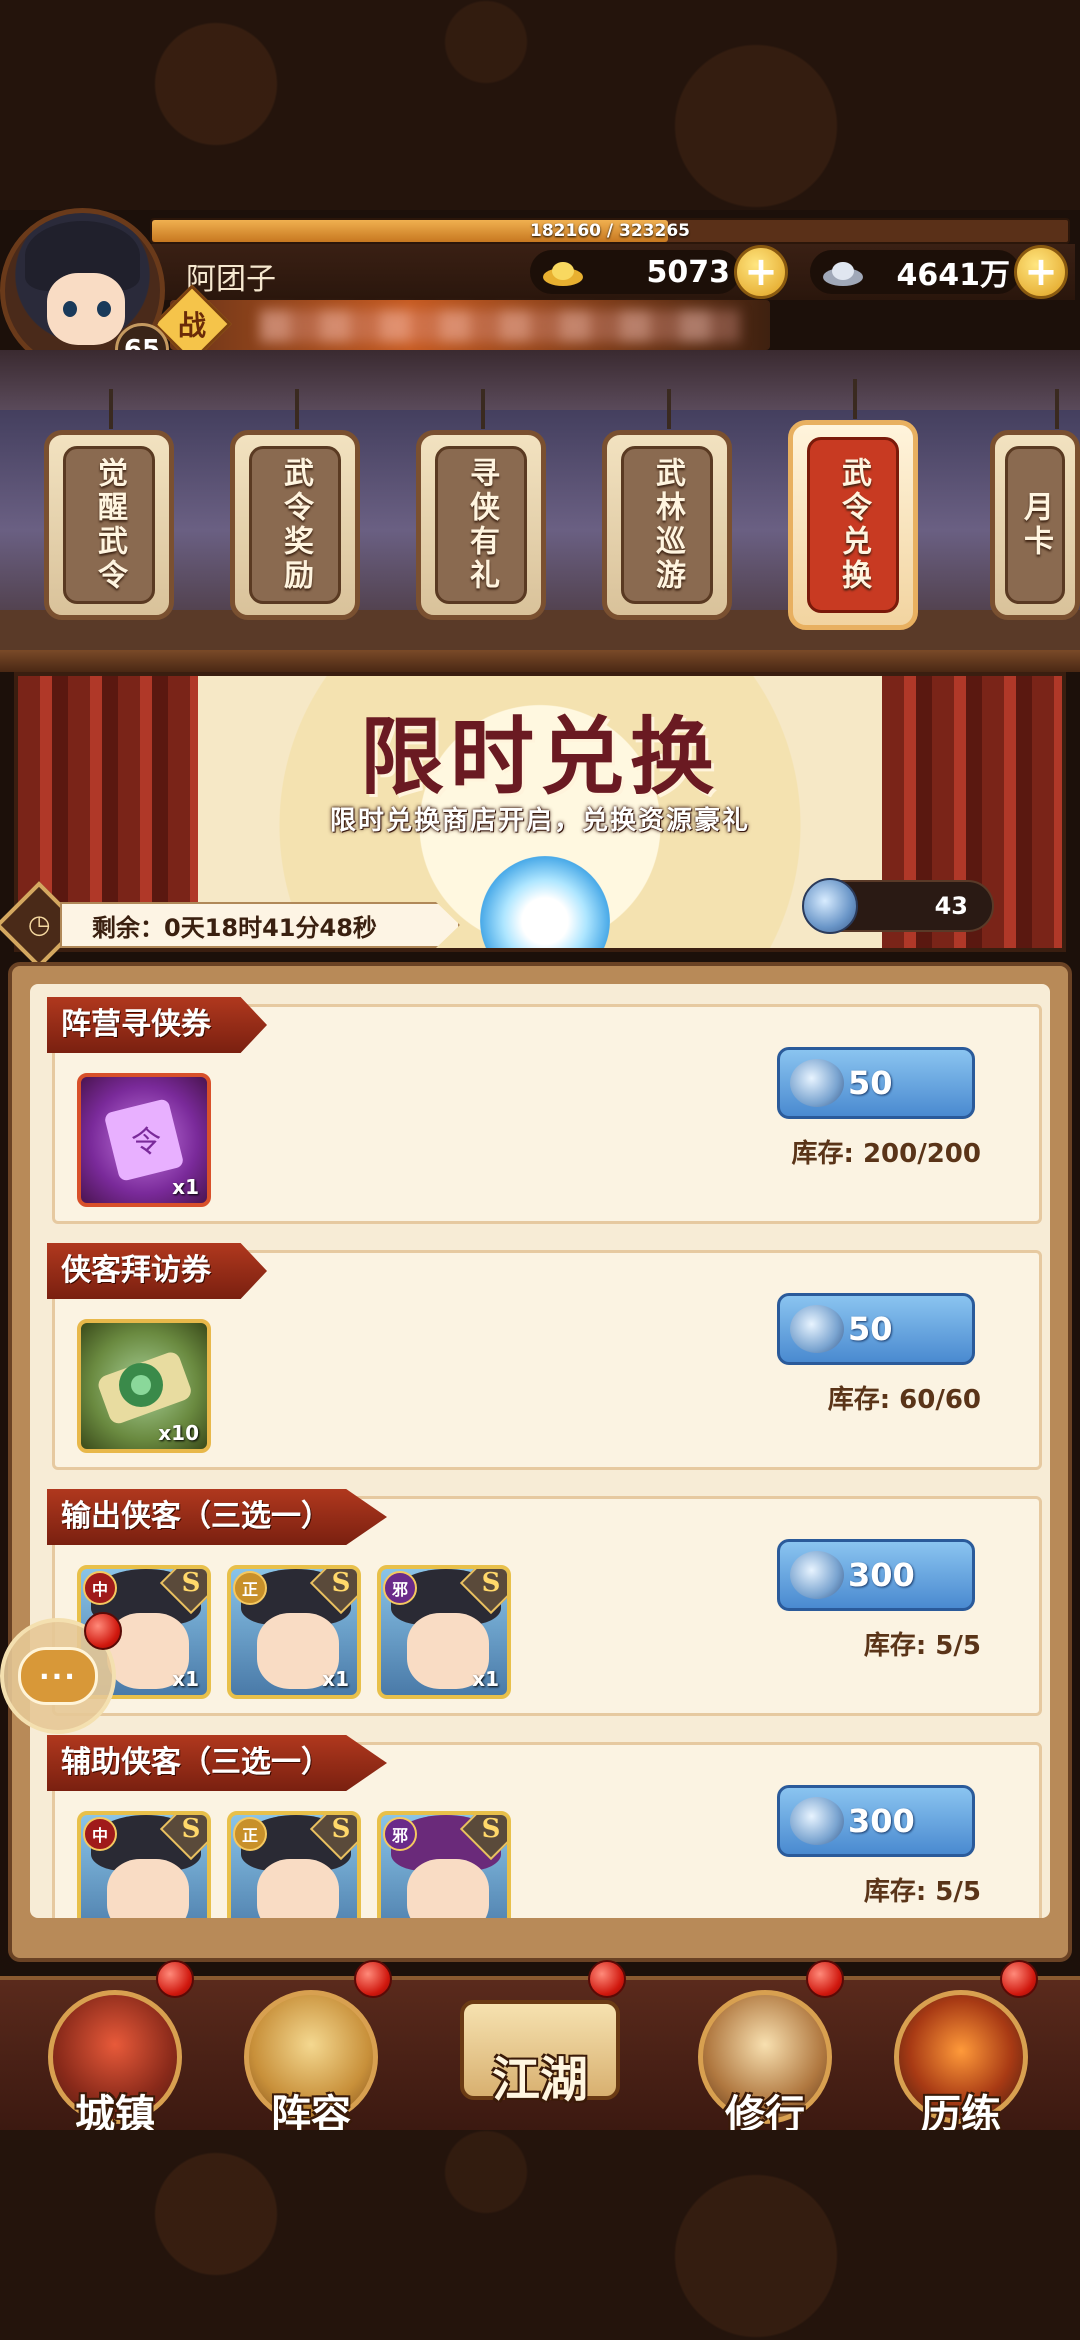  I want to click on silver-value: 4641万, so click(953, 275).